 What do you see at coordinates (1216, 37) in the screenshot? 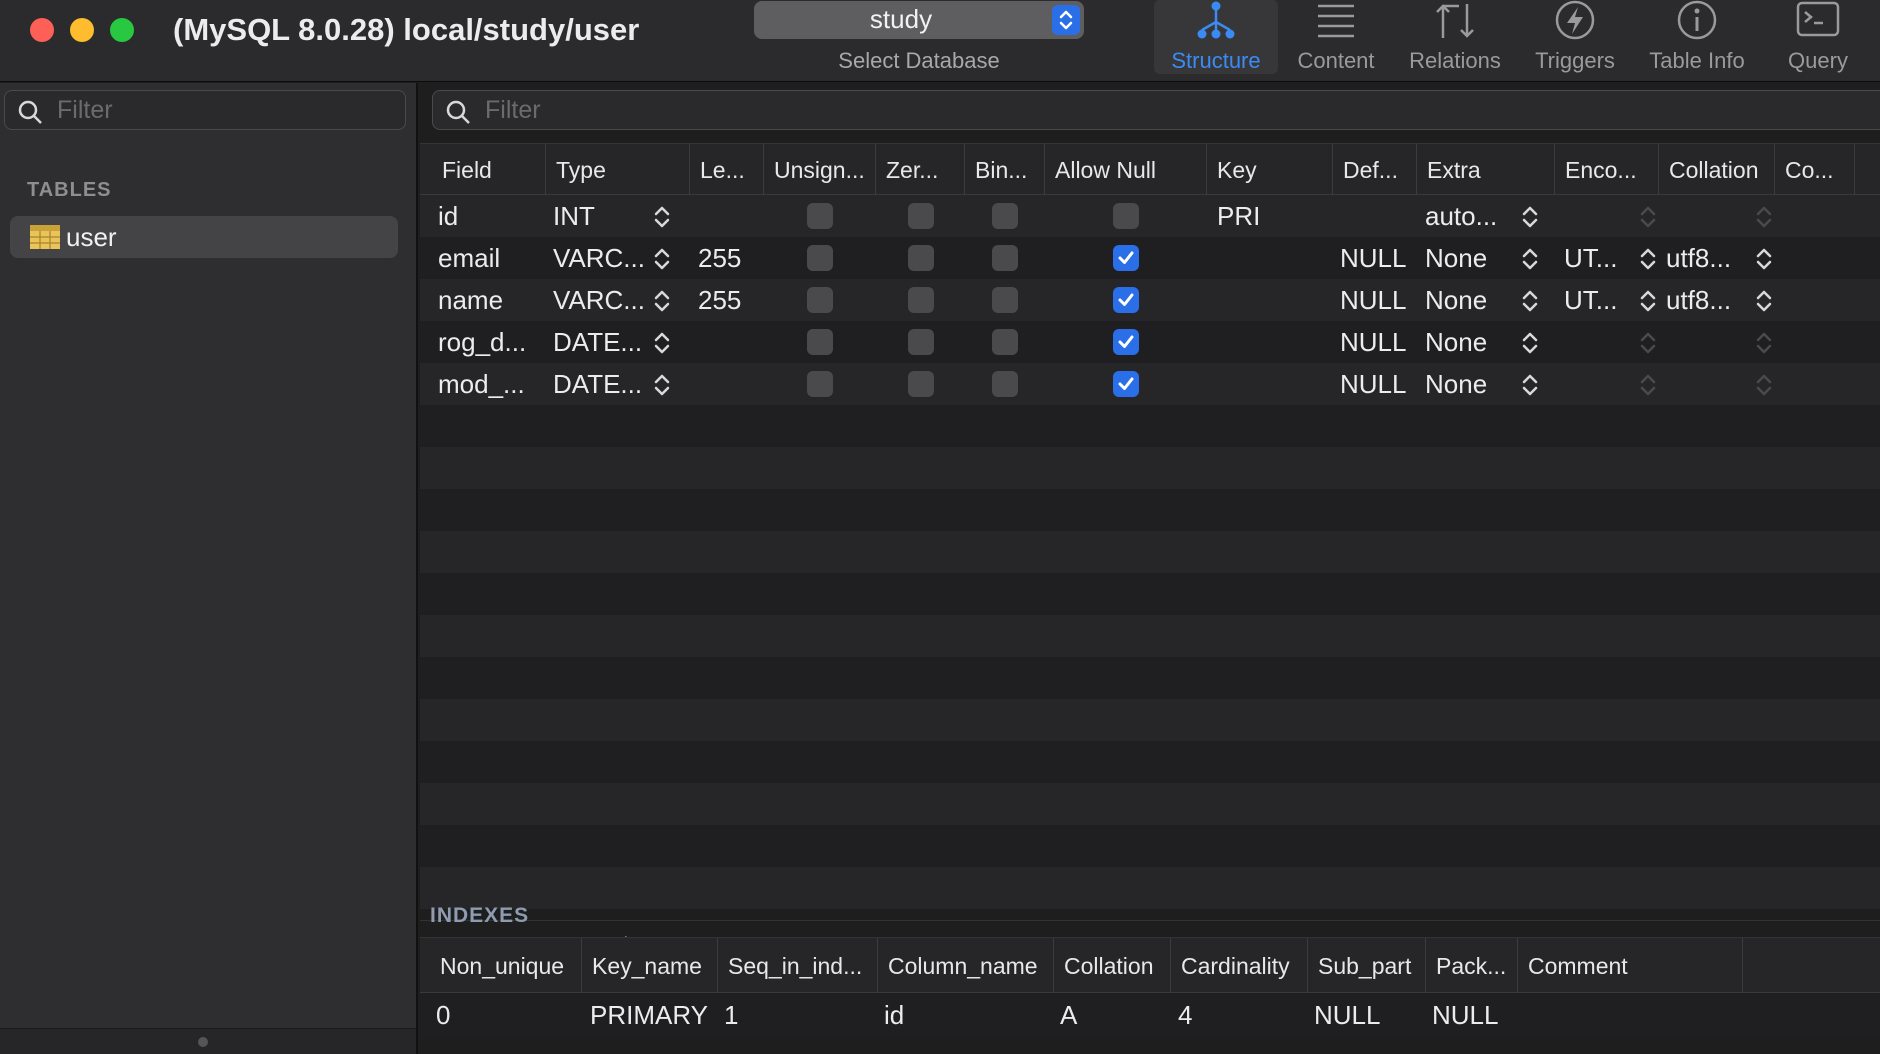
I see `tab-structure: Structure` at bounding box center [1216, 37].